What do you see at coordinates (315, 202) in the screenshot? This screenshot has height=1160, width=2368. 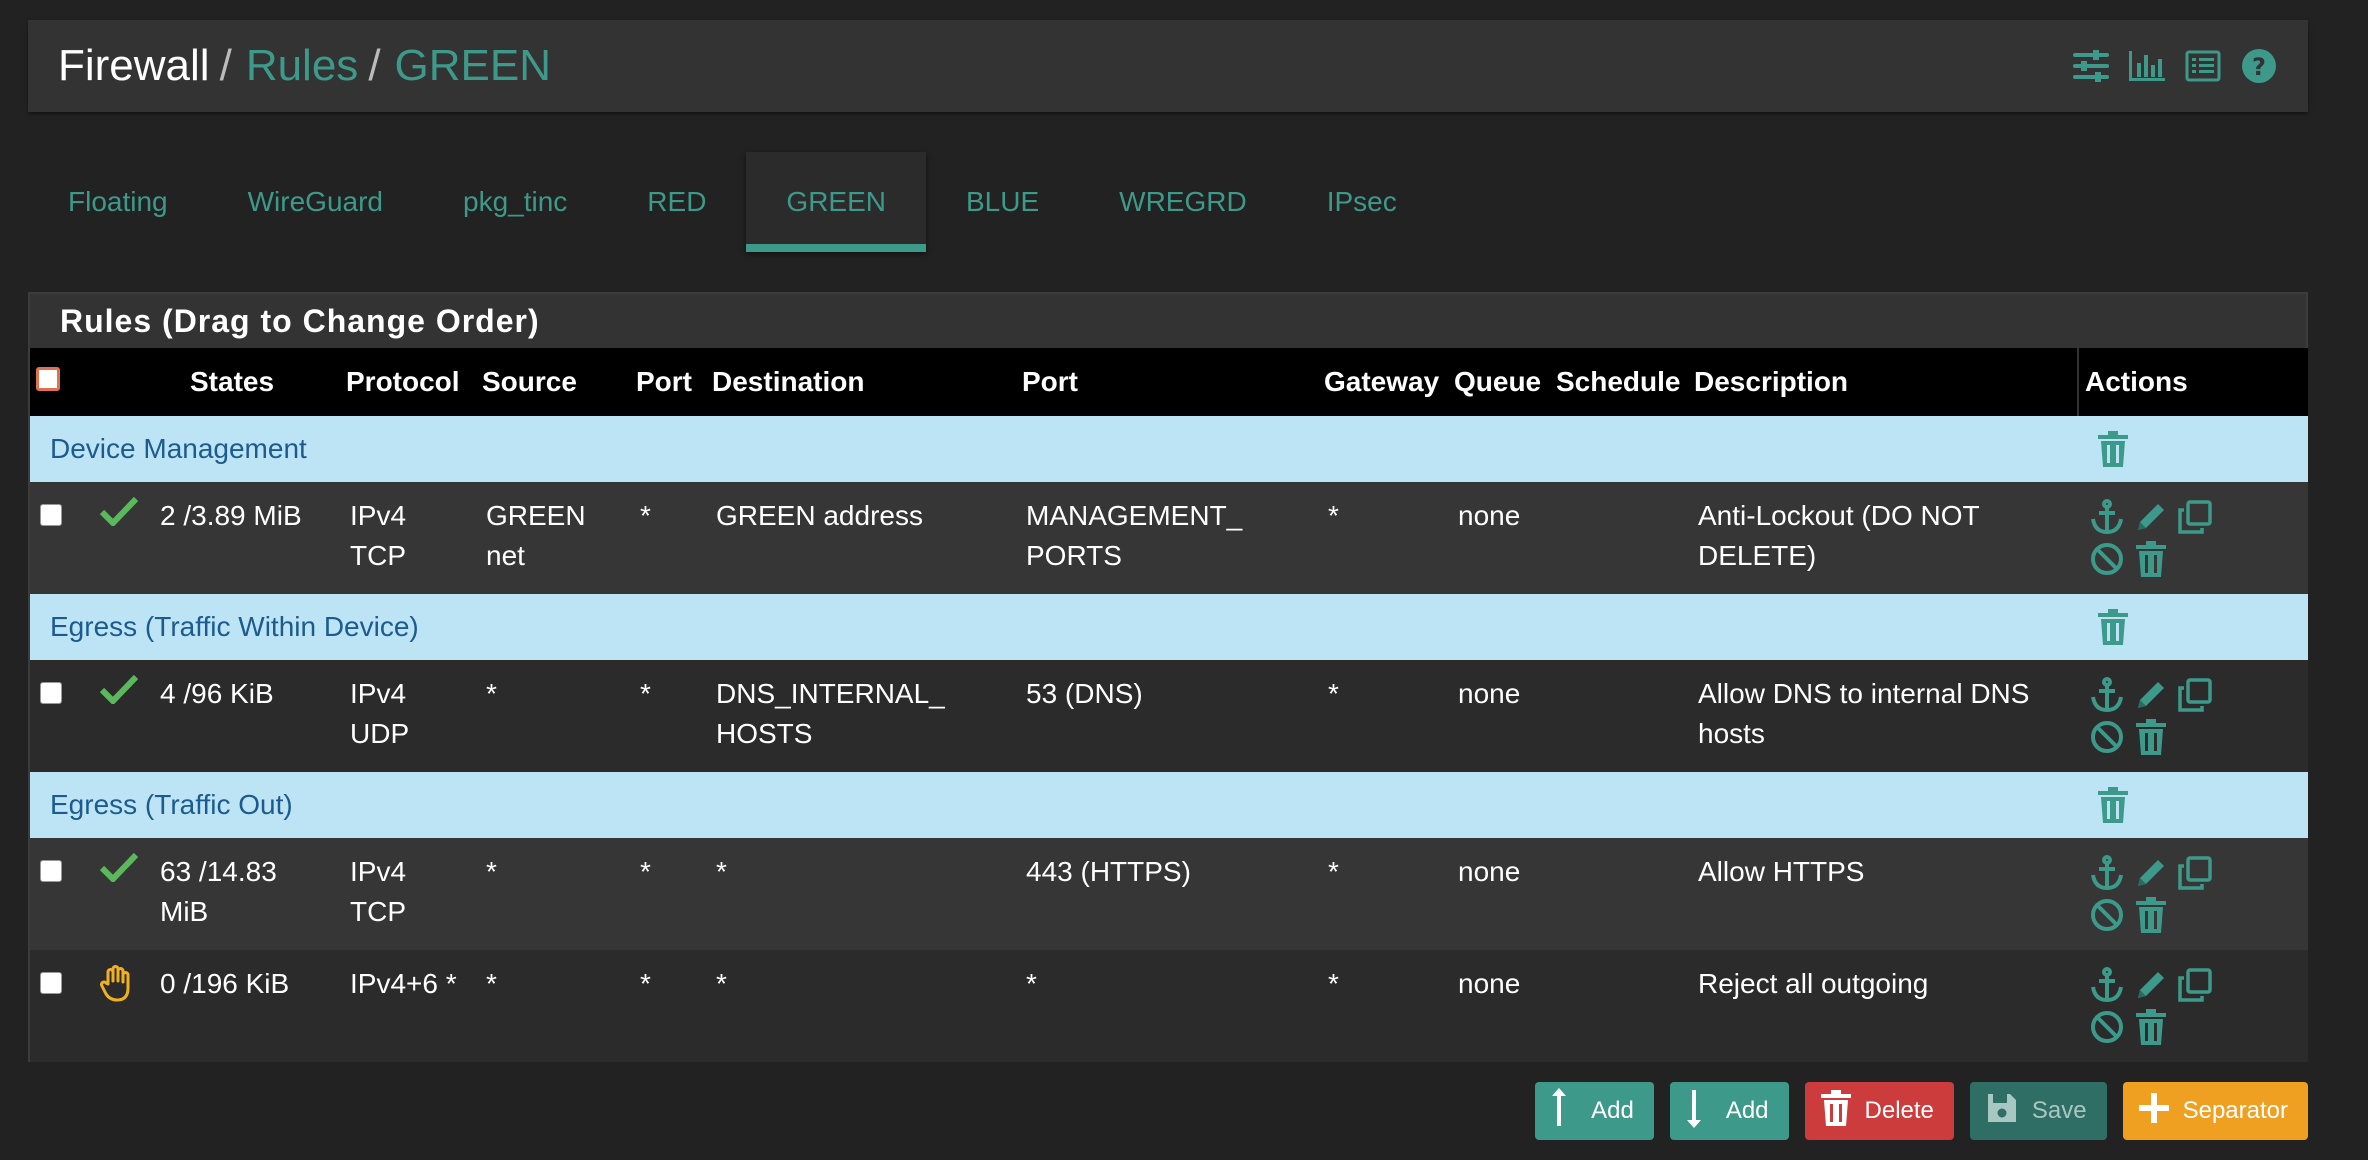 I see `tab-wireguard: WireGuard` at bounding box center [315, 202].